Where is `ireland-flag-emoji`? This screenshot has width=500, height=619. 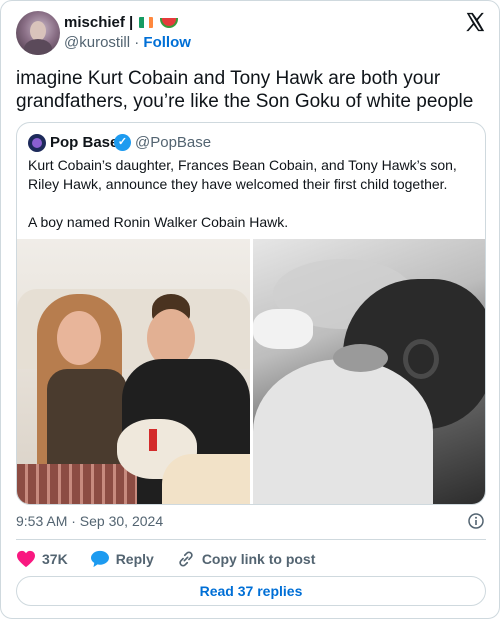 ireland-flag-emoji is located at coordinates (146, 22).